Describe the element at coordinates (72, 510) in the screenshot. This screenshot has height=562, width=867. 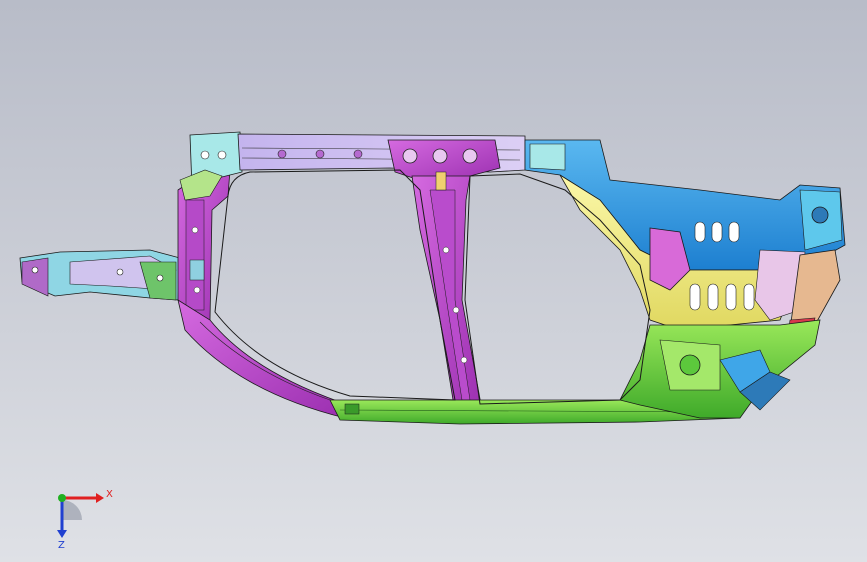
I see `triad-sphere` at that location.